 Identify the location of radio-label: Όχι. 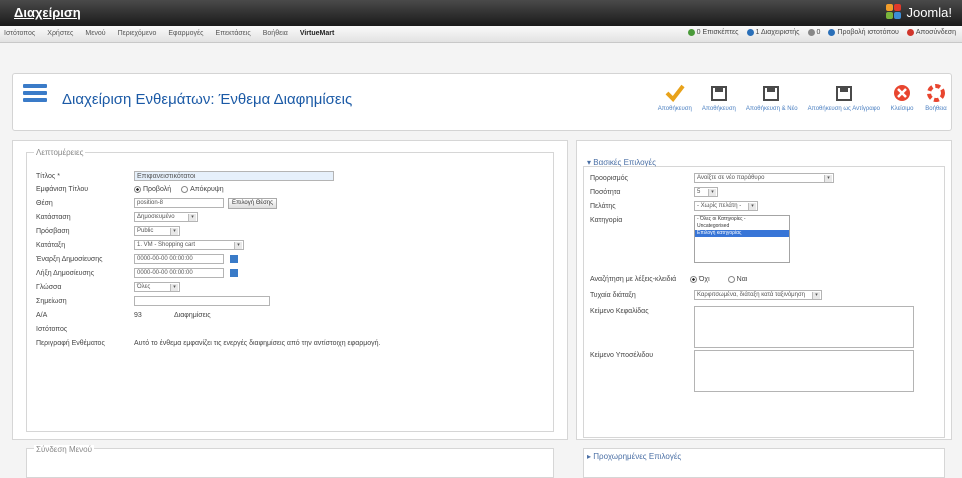
(704, 280).